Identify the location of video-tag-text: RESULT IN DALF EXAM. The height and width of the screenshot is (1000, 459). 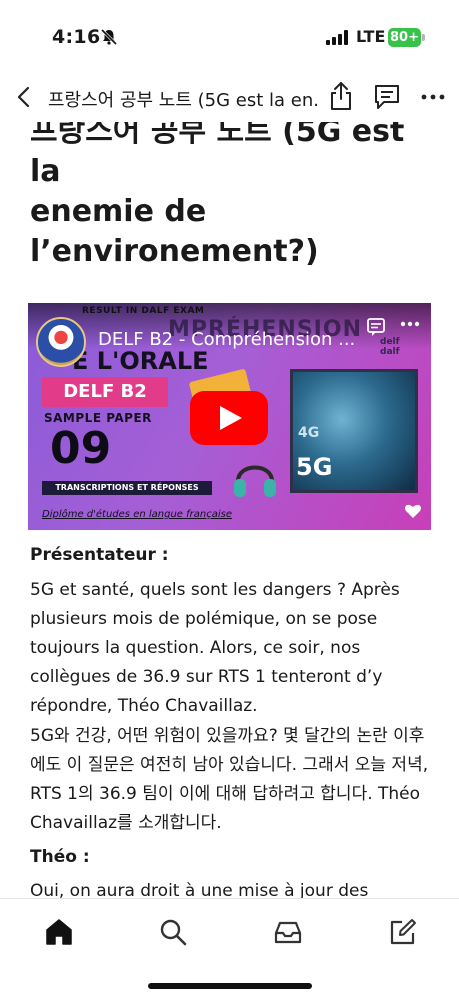
(143, 311).